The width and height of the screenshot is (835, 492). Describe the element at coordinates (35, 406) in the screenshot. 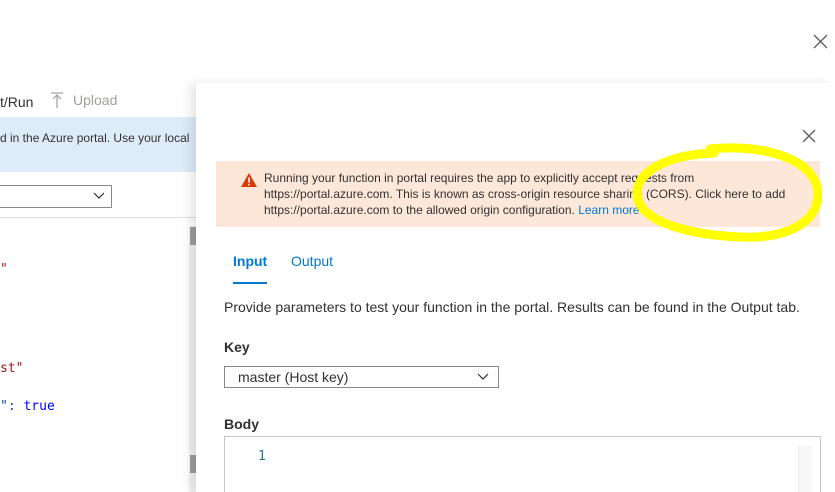

I see `code-token: true` at that location.